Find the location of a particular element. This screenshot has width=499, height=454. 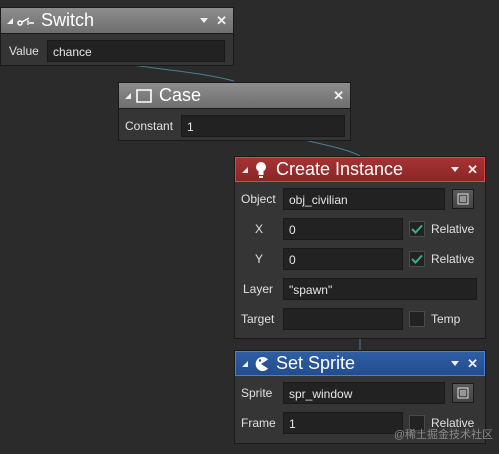

node-title: Case is located at coordinates (180, 95).